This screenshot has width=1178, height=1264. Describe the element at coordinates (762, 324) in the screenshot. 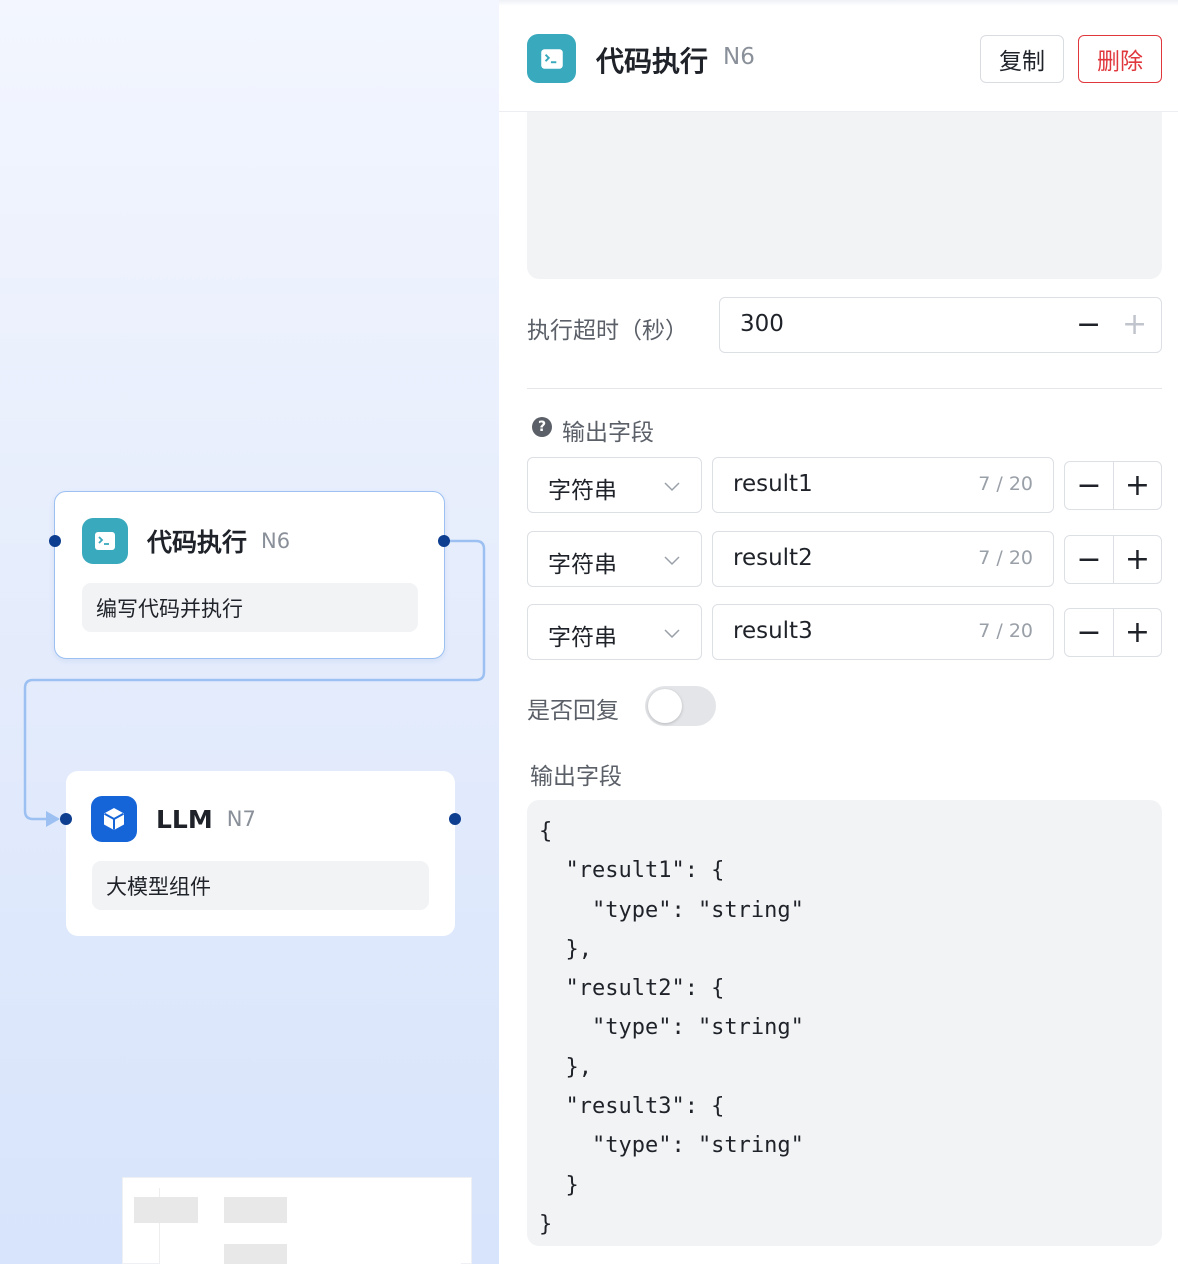

I see `timeout-value: 300` at that location.